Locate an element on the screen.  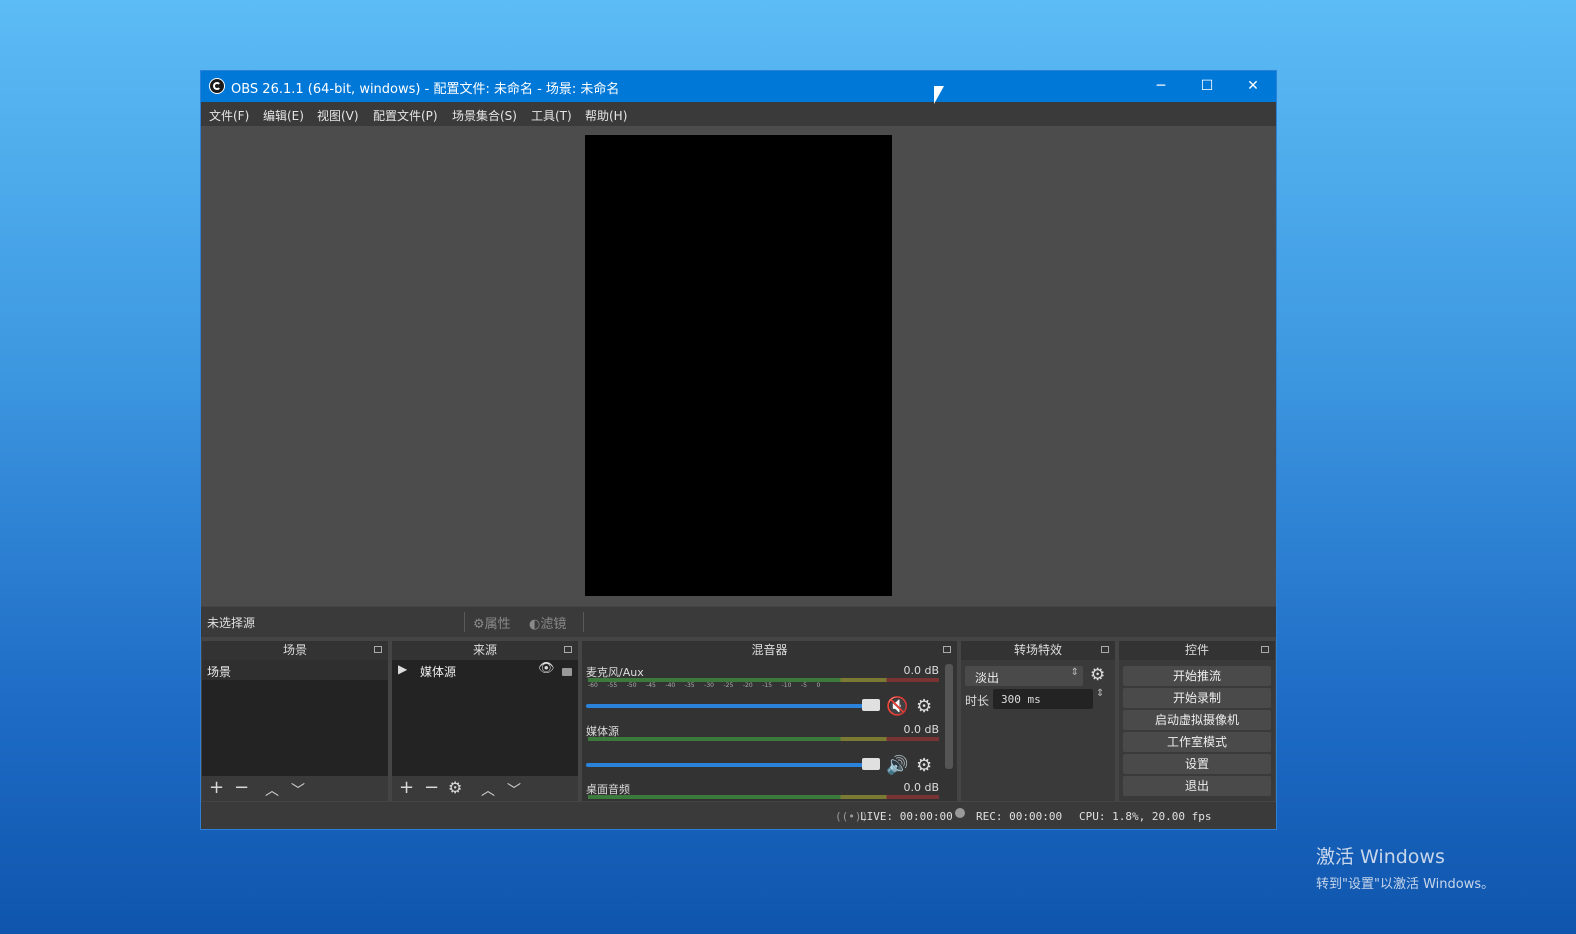
transition-value: 淡出 is located at coordinates (987, 678).